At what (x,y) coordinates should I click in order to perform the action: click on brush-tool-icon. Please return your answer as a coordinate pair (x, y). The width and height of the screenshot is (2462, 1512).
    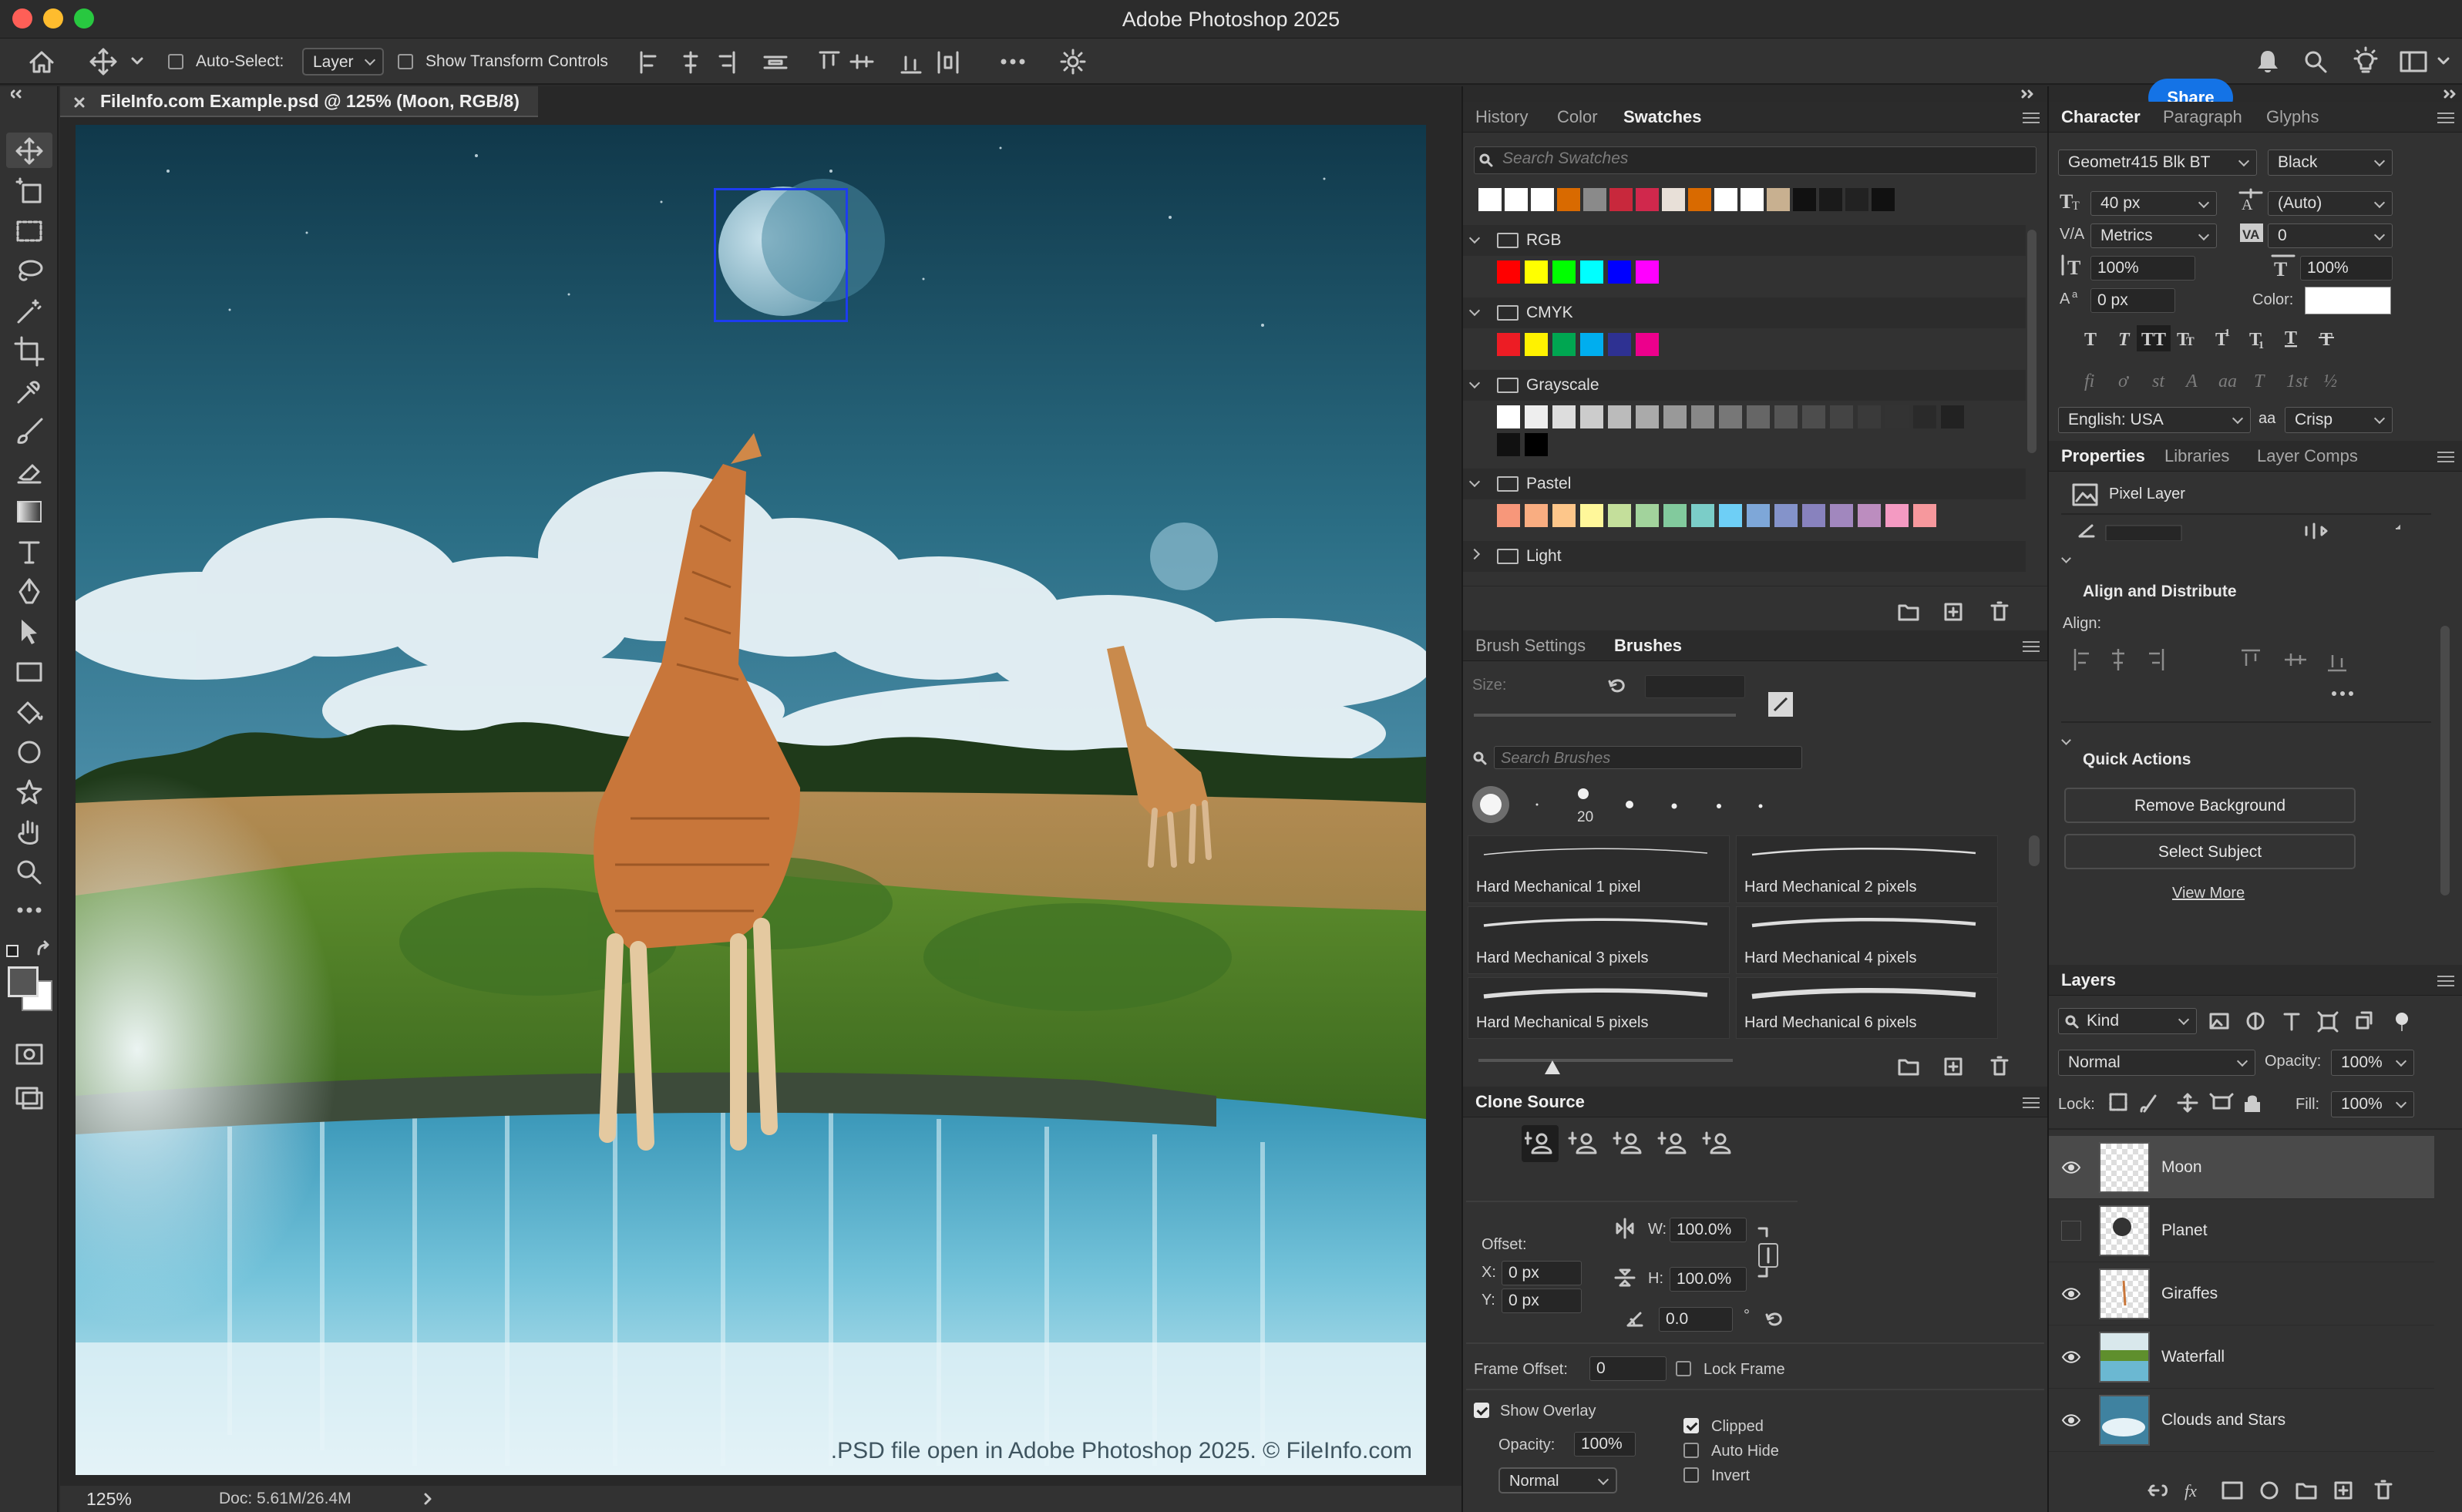
    Looking at the image, I should click on (30, 431).